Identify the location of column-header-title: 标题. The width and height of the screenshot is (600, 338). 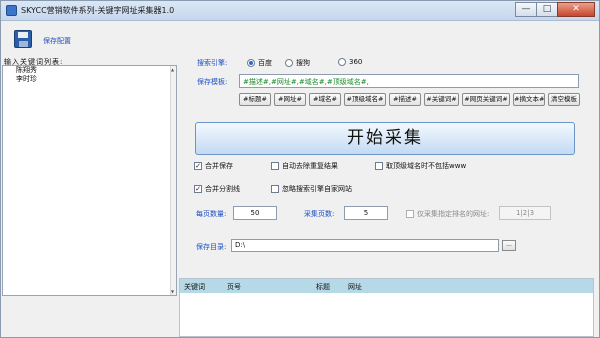
(323, 287).